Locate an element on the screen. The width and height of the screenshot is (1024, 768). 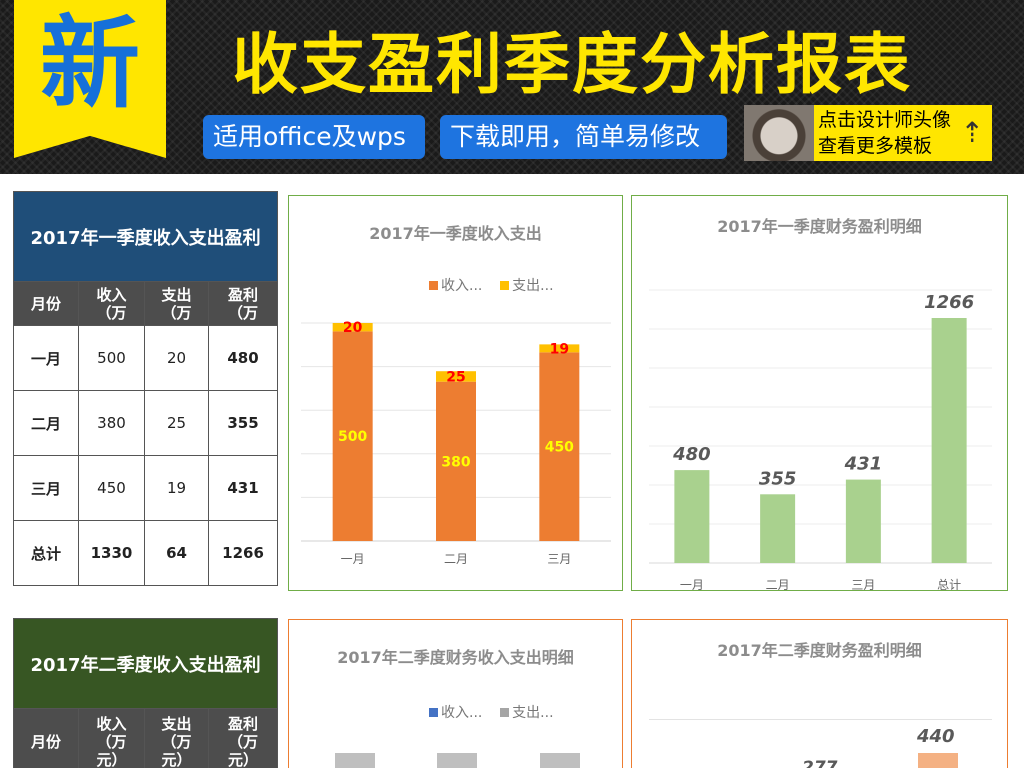
data-label: 355 is located at coordinates (778, 478).